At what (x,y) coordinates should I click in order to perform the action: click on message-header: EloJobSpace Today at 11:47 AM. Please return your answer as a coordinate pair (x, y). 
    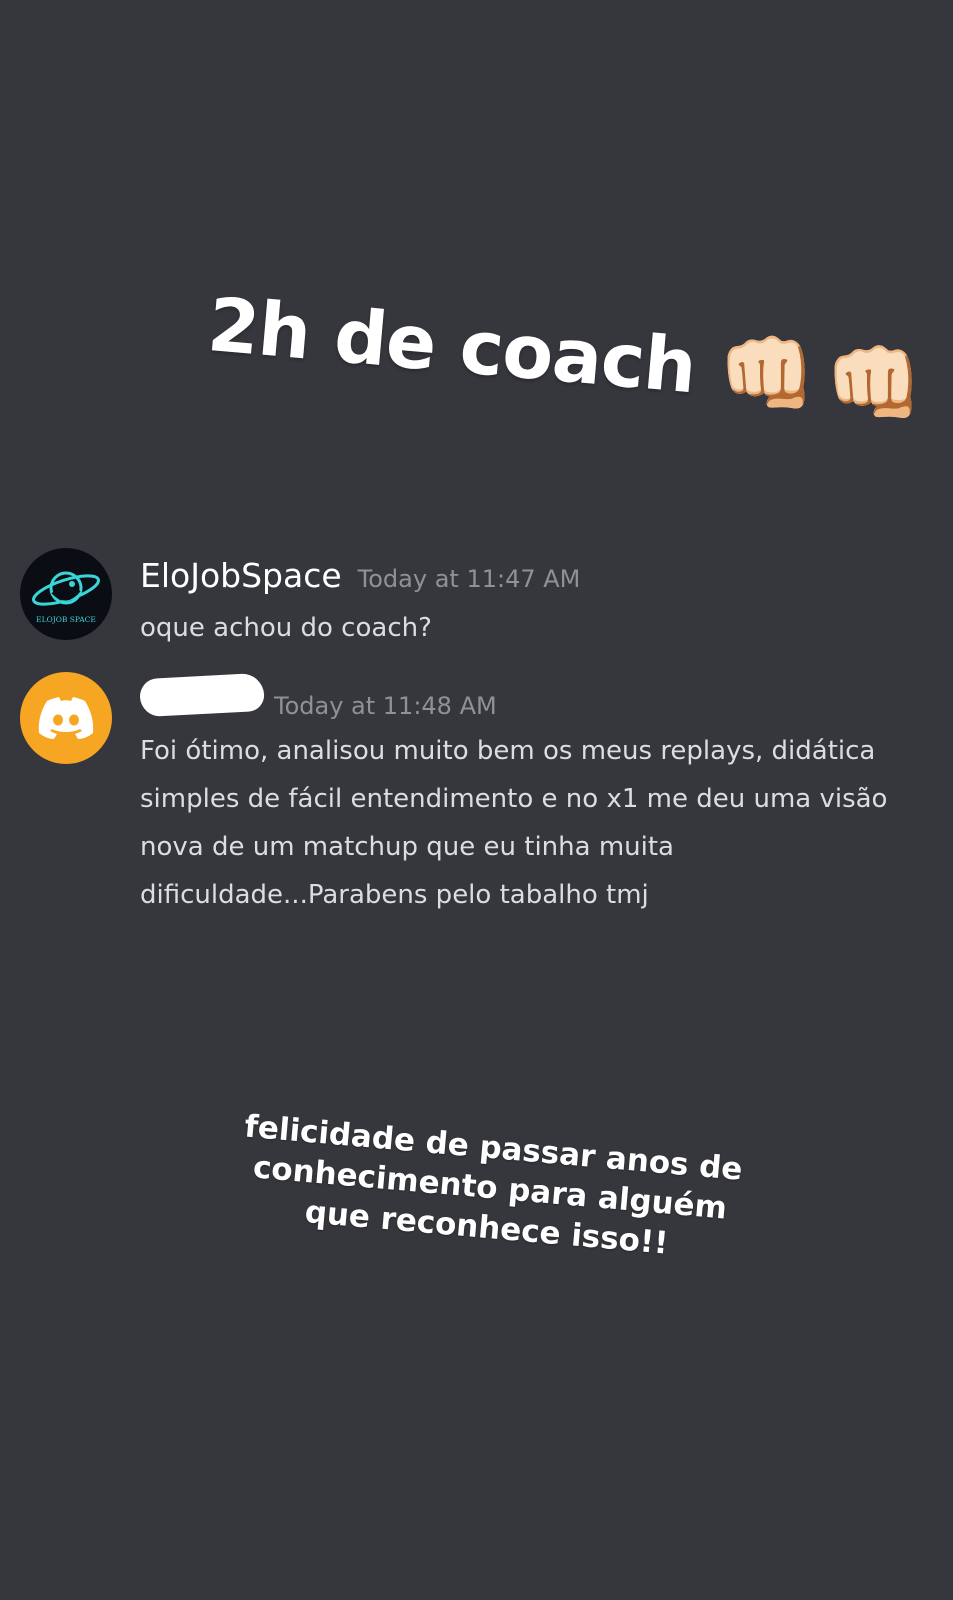
    Looking at the image, I should click on (360, 575).